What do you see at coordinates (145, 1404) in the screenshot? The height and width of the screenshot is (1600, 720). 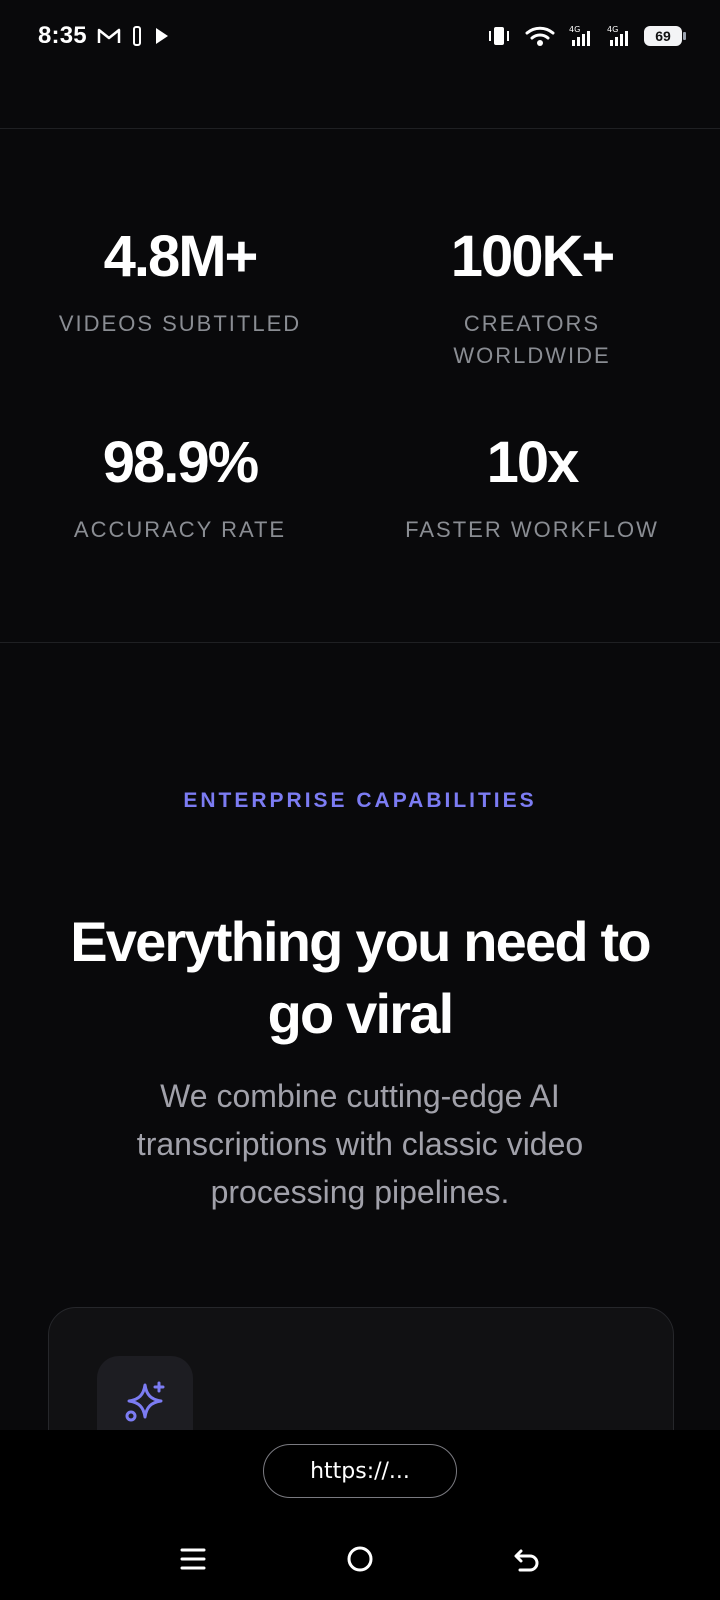 I see `sparkle-icon` at bounding box center [145, 1404].